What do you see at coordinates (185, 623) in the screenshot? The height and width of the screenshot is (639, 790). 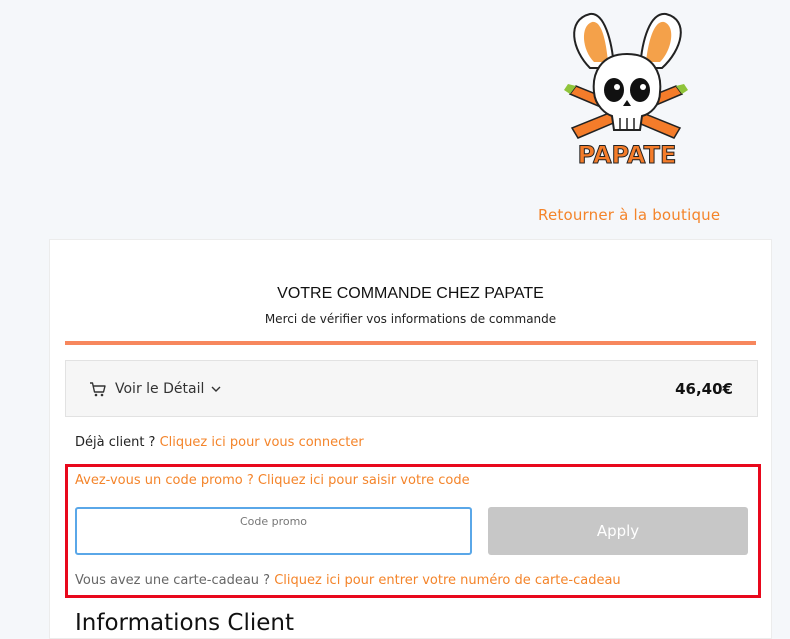 I see `client-info-heading: Informations Client` at bounding box center [185, 623].